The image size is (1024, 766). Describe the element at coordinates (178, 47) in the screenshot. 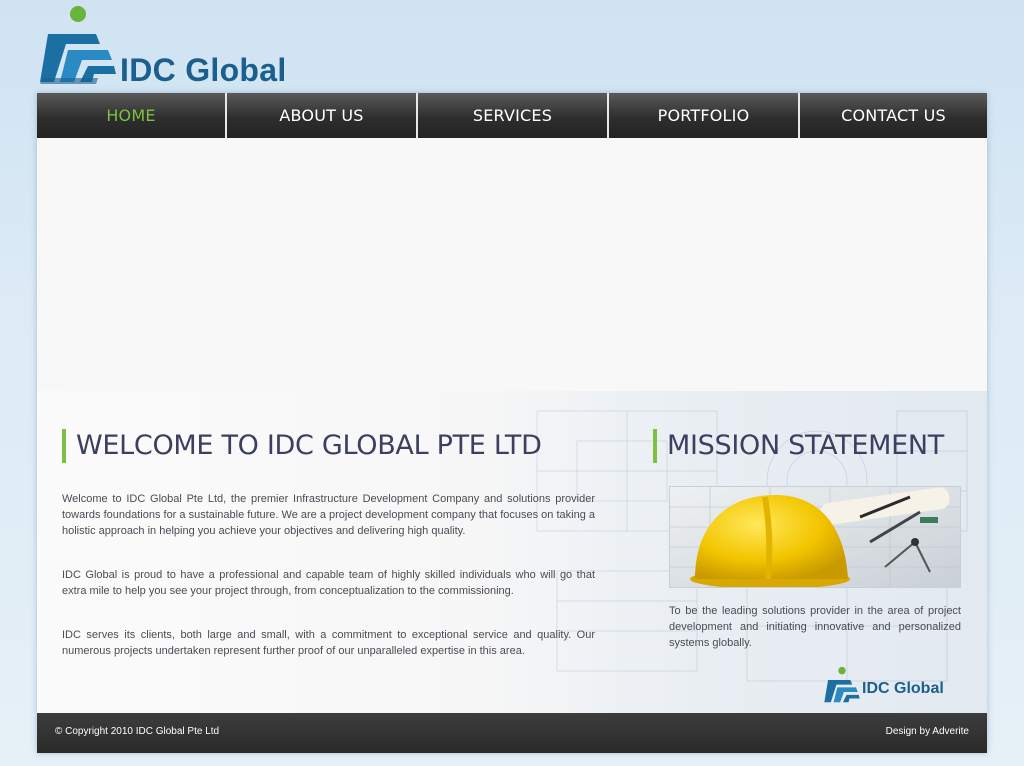

I see `site-logo: IDC Global` at that location.